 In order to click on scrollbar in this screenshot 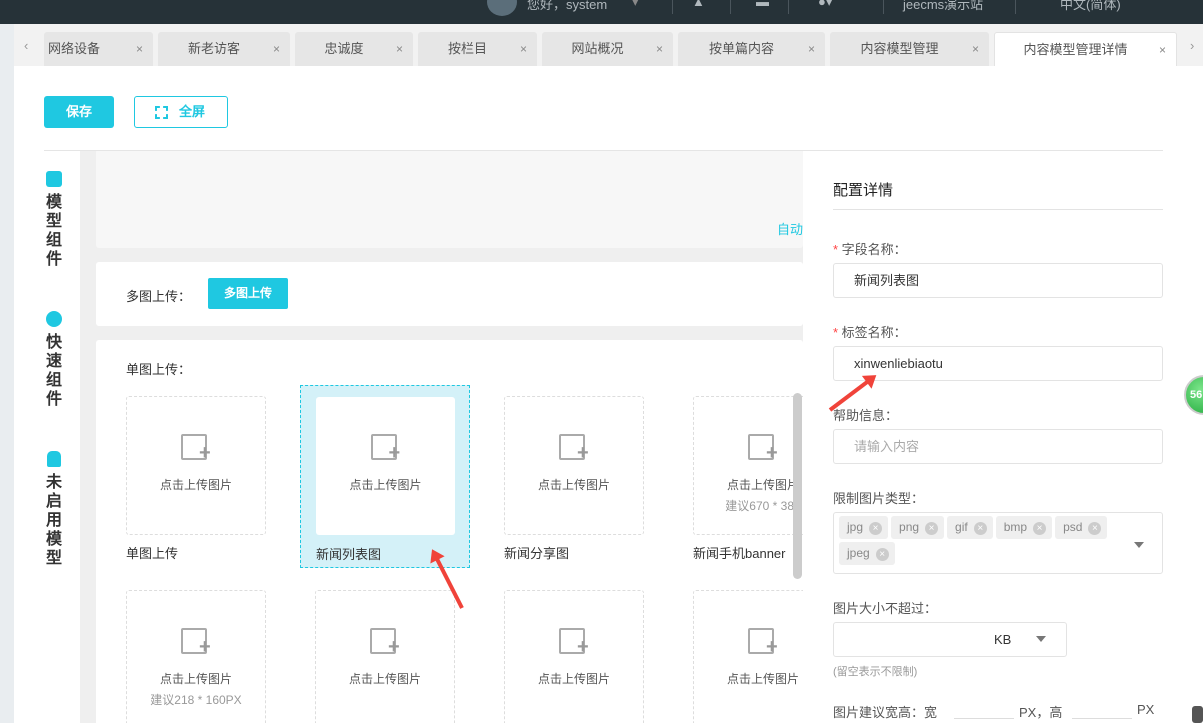, I will do `click(797, 486)`.